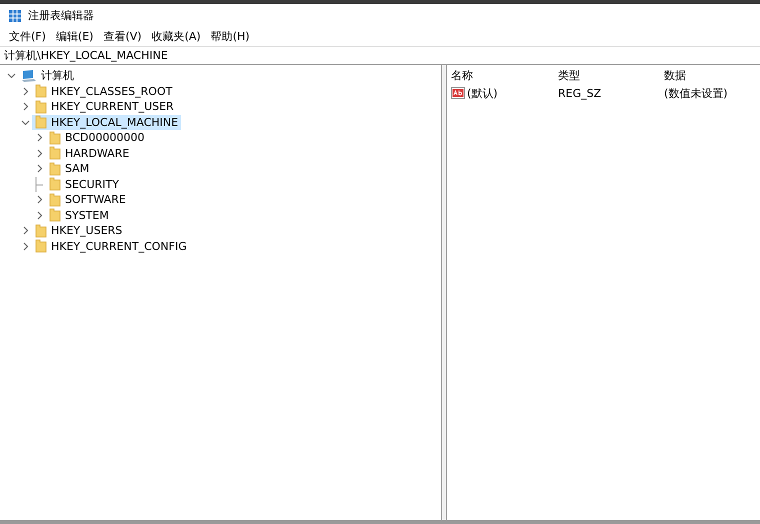 The width and height of the screenshot is (760, 524). I want to click on value-name: (默认), so click(482, 93).